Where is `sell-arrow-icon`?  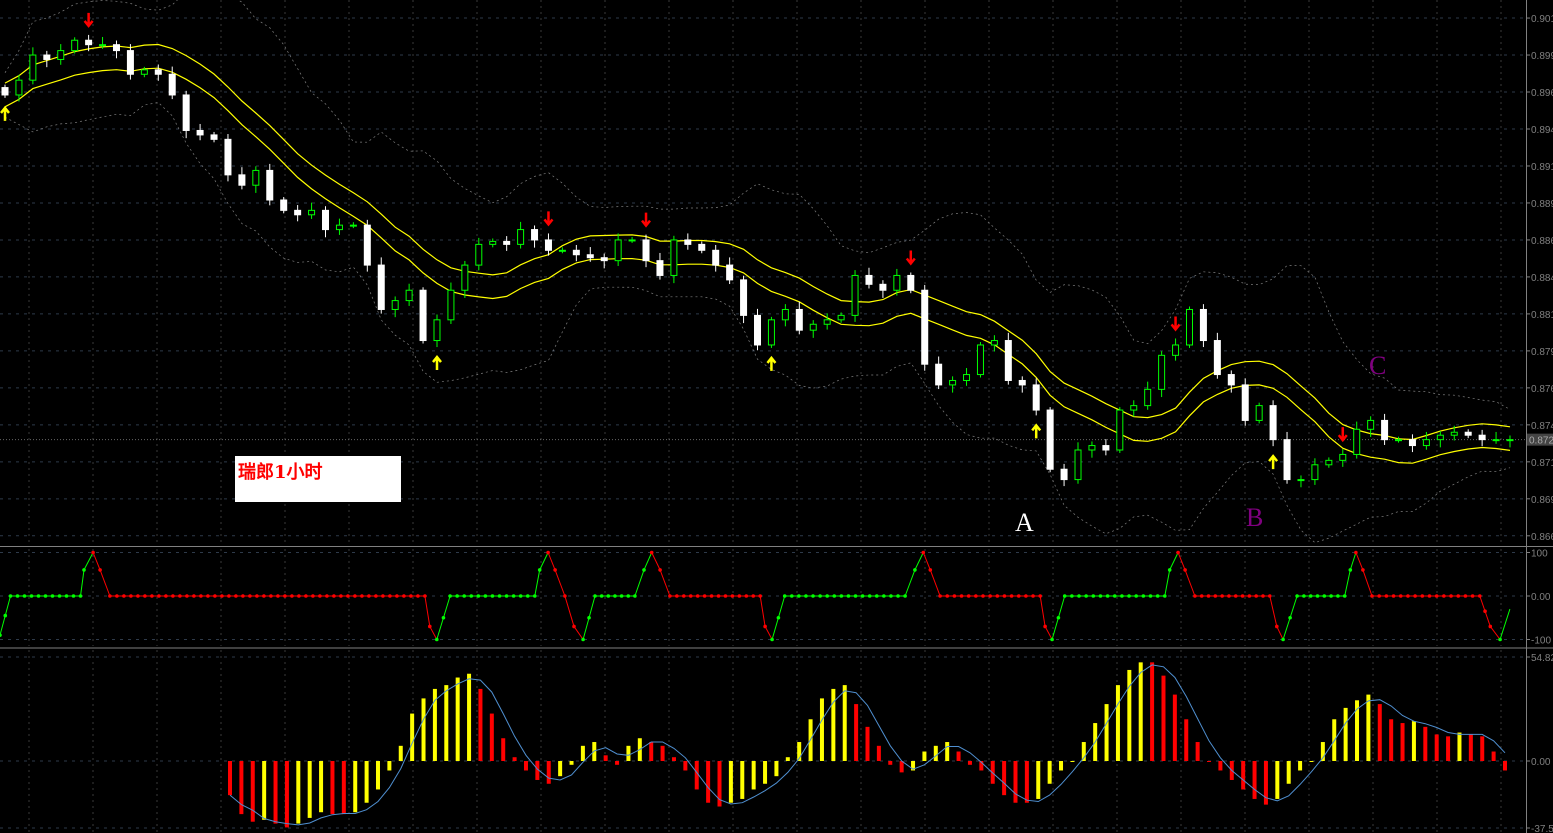
sell-arrow-icon is located at coordinates (1342, 435).